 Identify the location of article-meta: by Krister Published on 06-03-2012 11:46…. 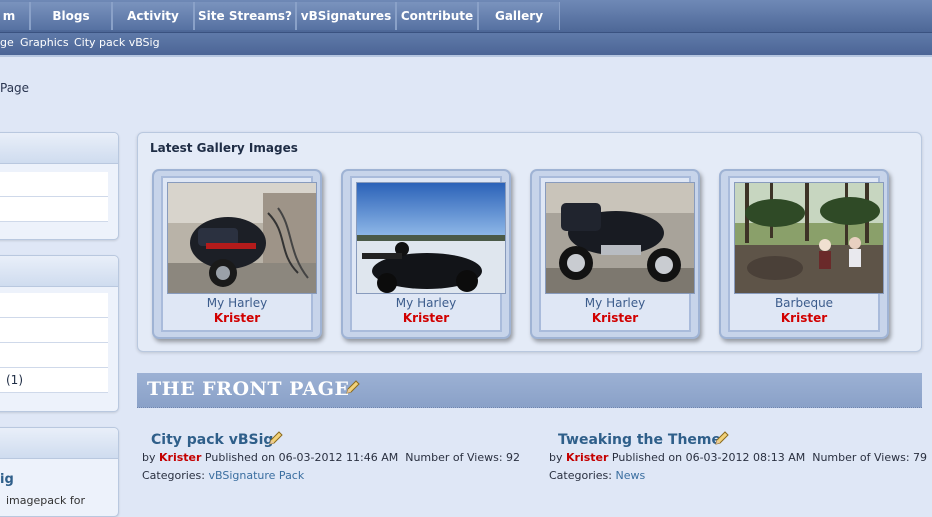
(331, 457).